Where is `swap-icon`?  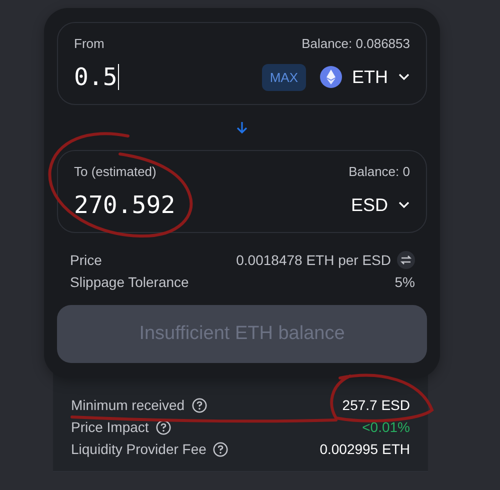
swap-icon is located at coordinates (406, 260).